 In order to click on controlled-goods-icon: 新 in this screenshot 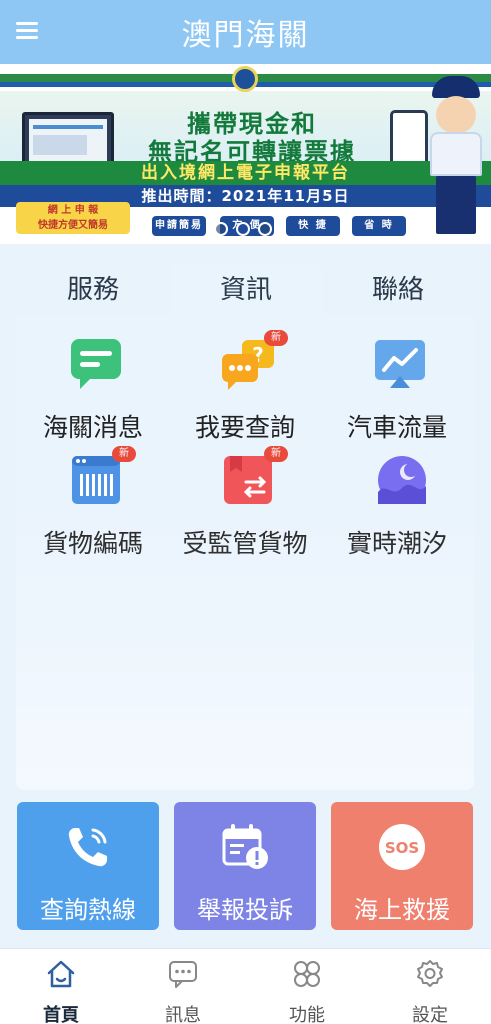, I will do `click(254, 477)`.